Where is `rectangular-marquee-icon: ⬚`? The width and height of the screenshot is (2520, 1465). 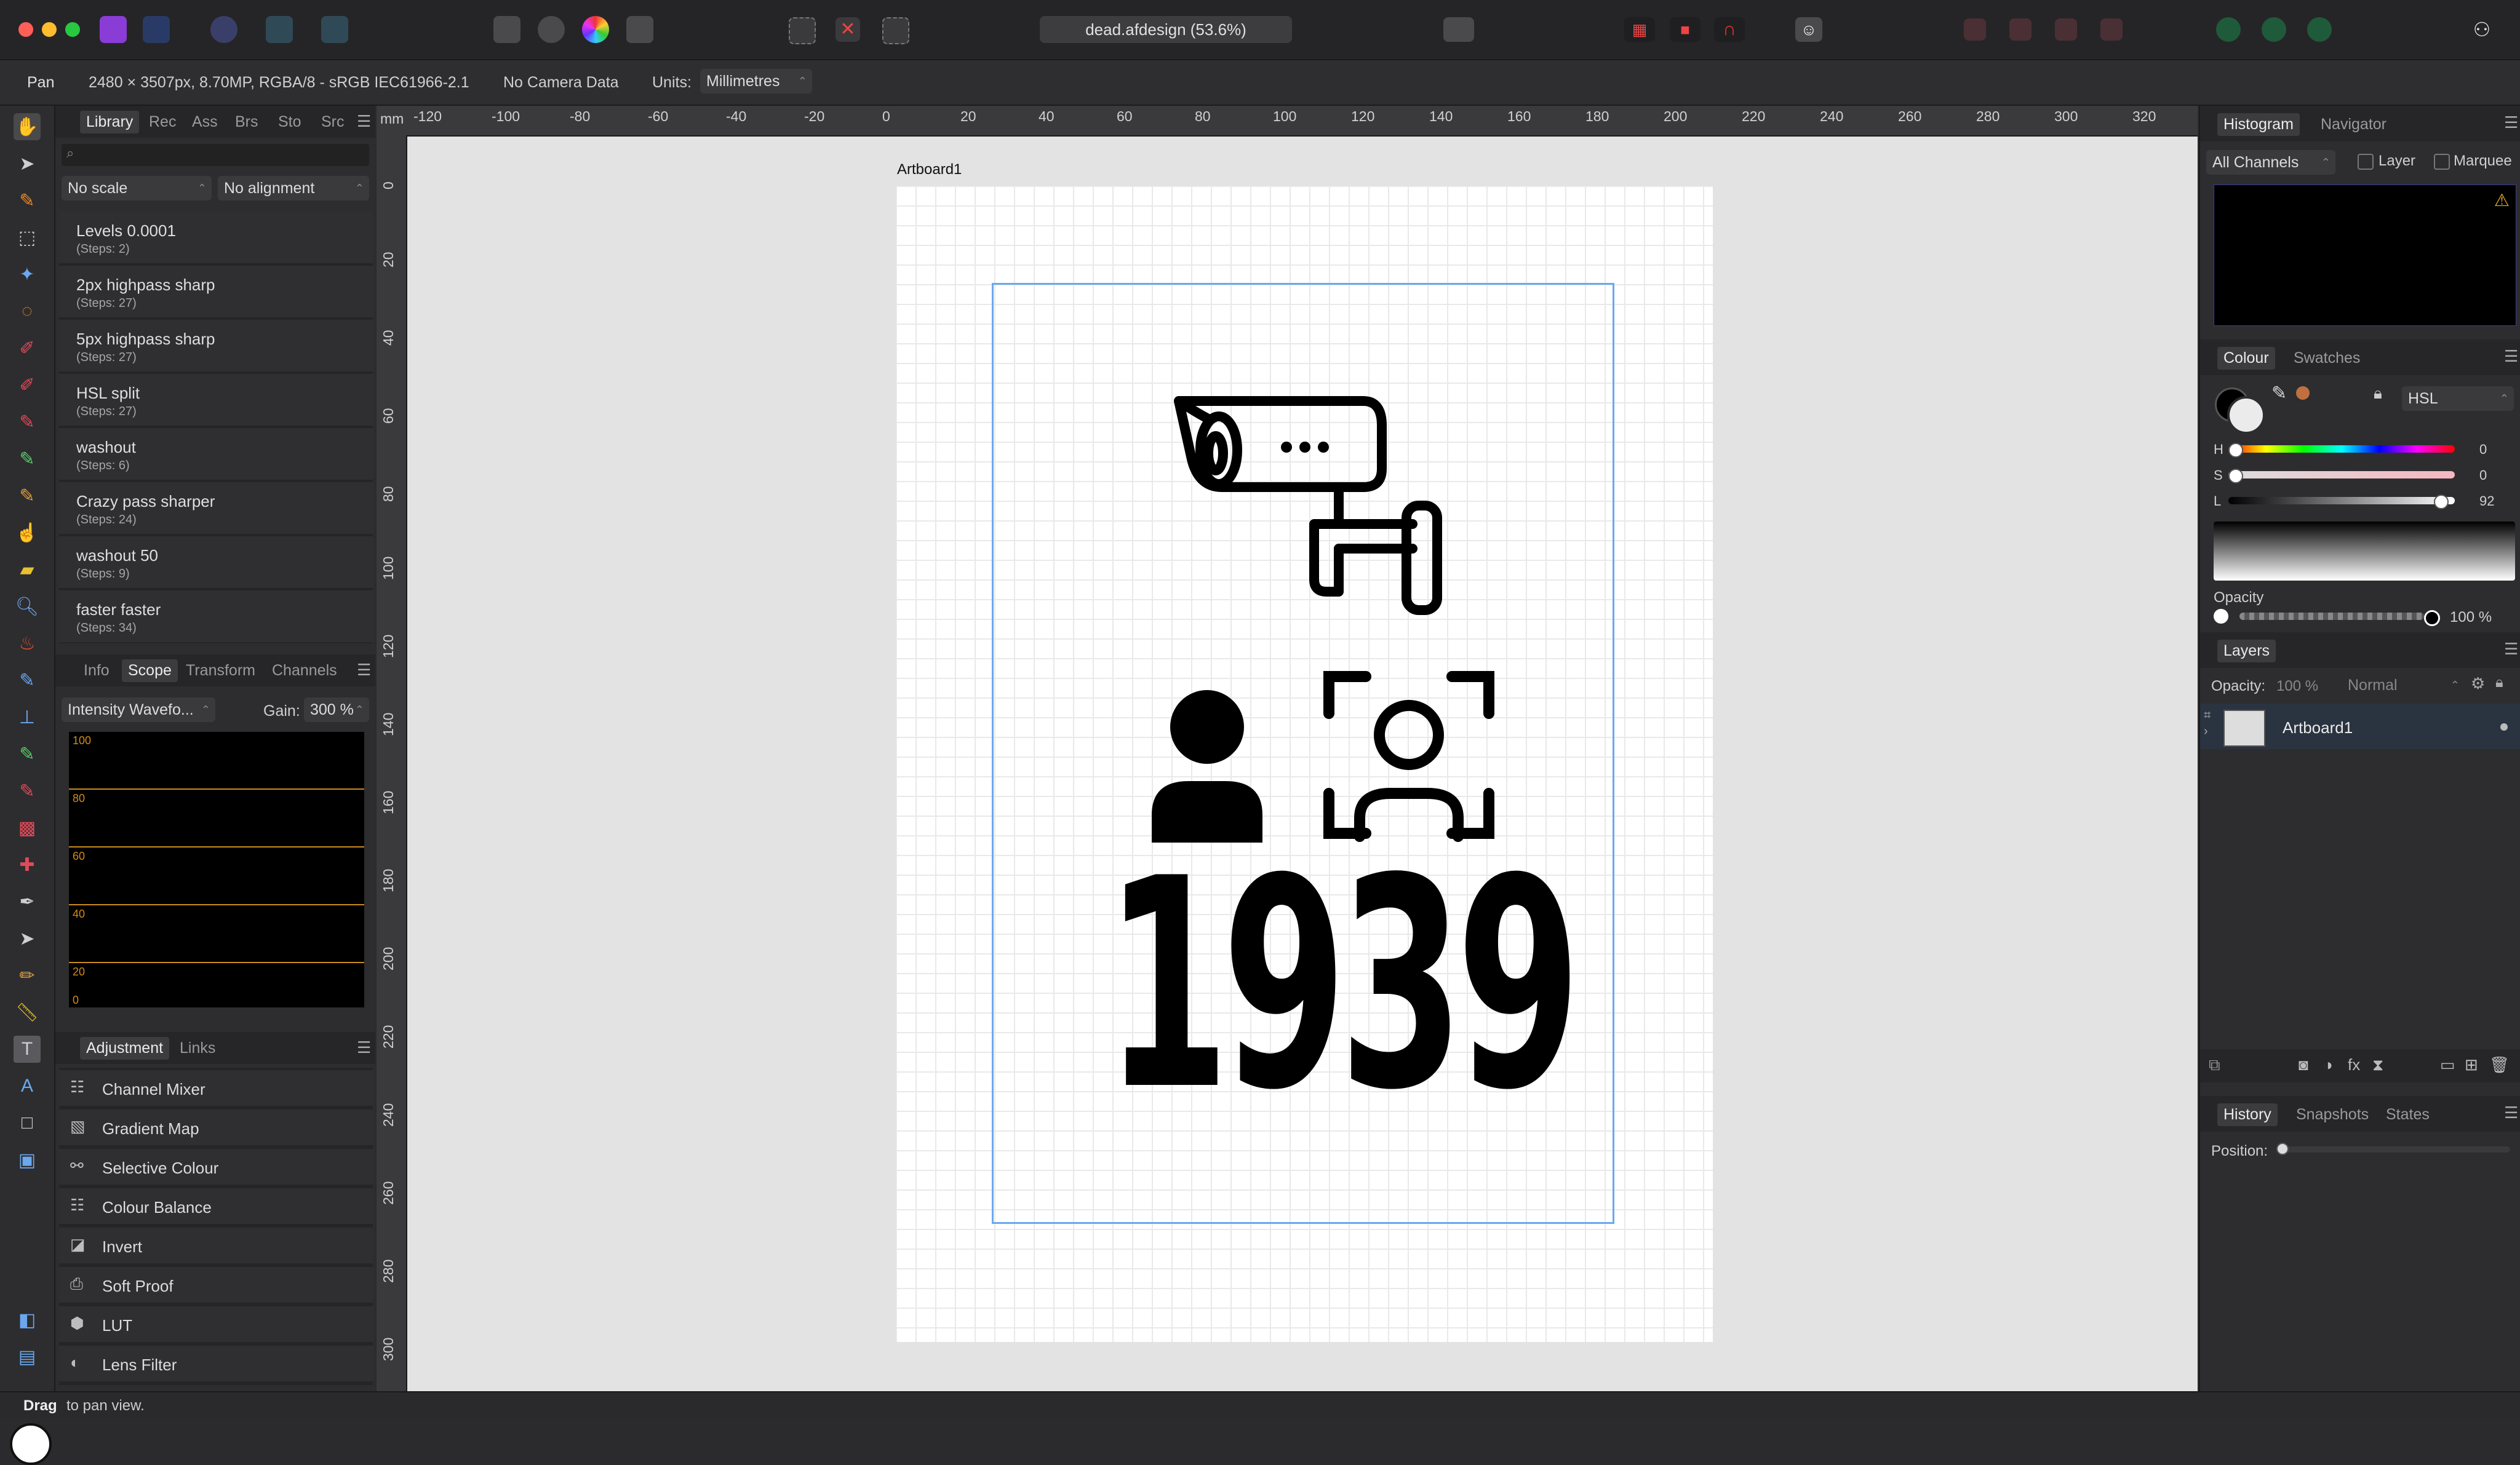 rectangular-marquee-icon: ⬚ is located at coordinates (27, 237).